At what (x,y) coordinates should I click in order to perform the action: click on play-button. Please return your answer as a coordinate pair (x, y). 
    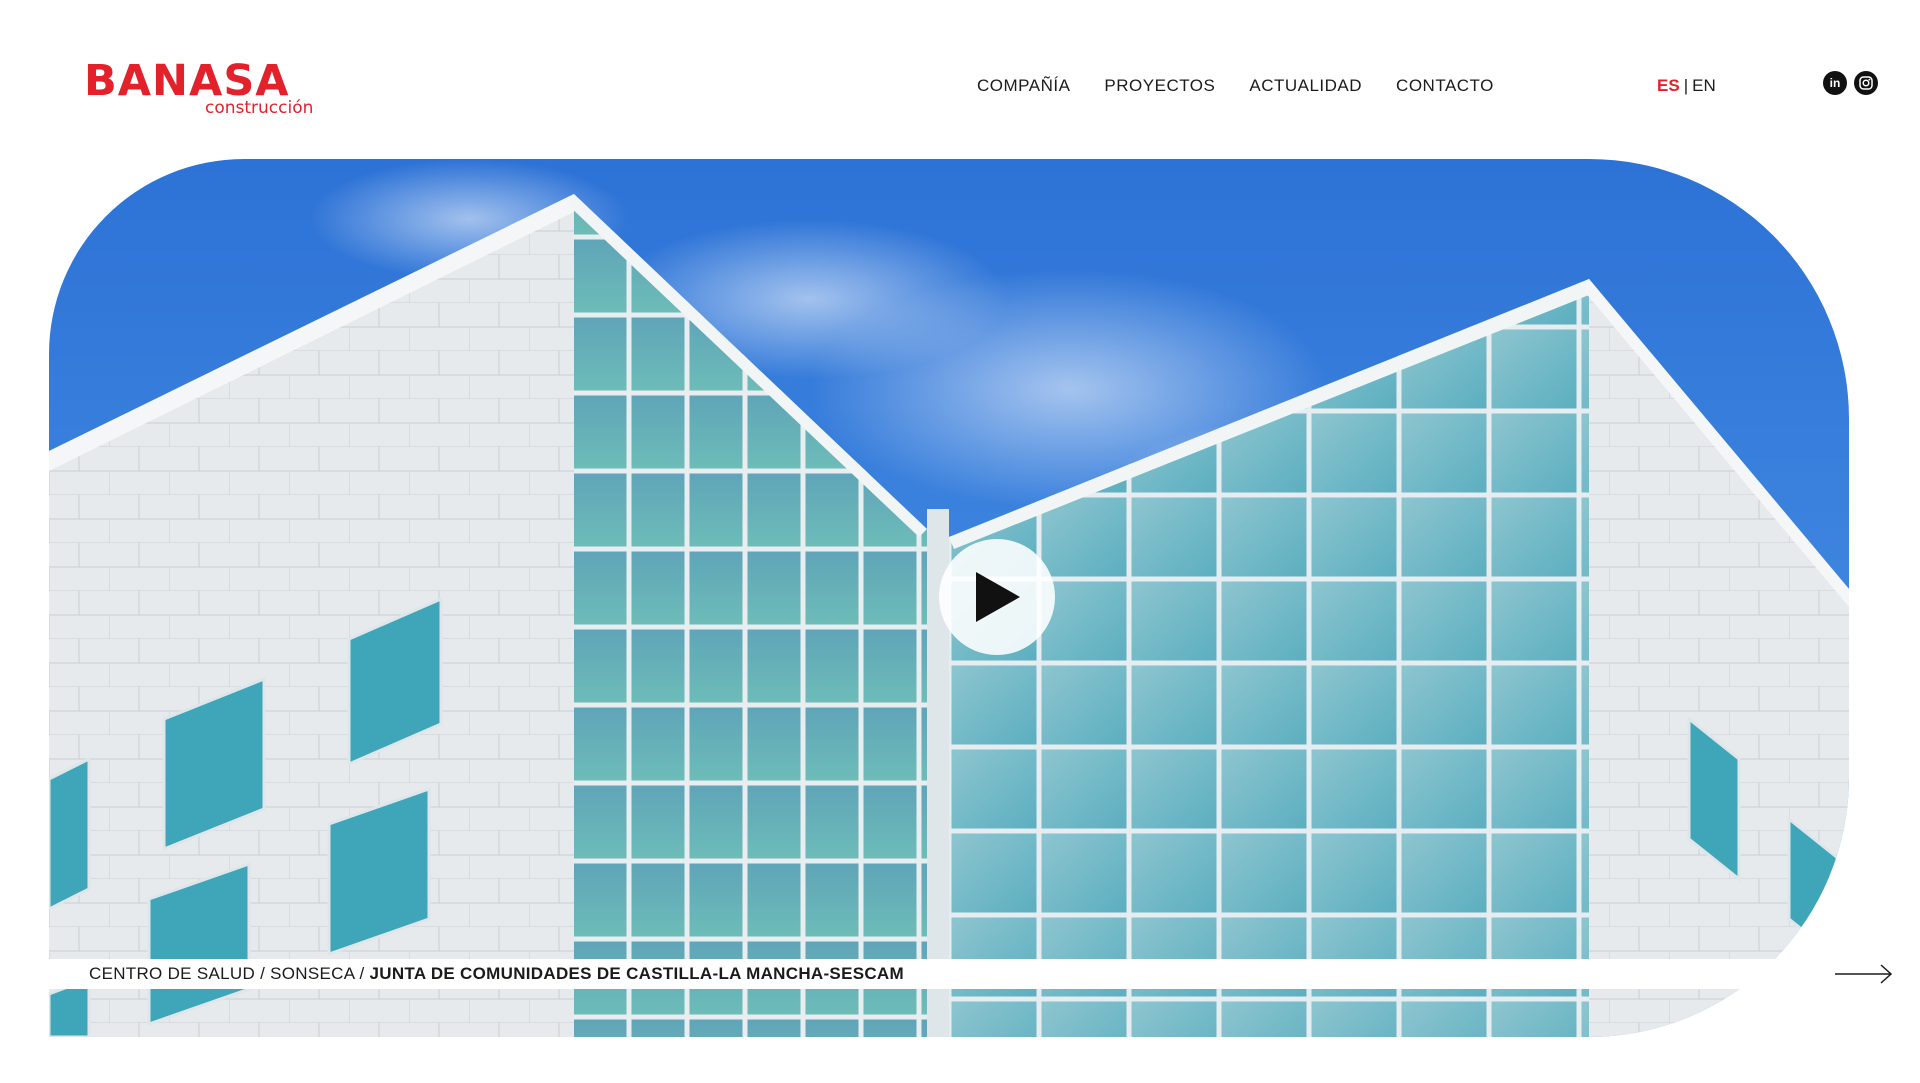
    Looking at the image, I should click on (997, 597).